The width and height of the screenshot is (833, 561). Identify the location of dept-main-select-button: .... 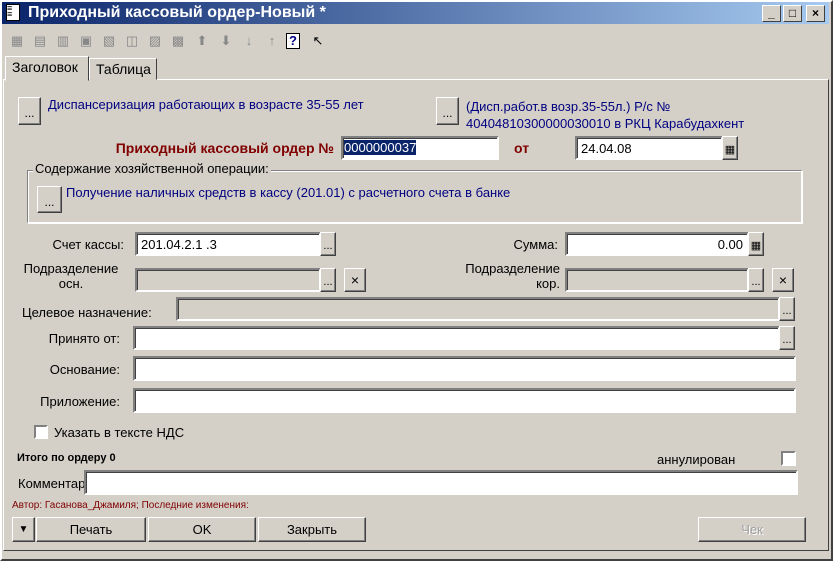
(328, 280).